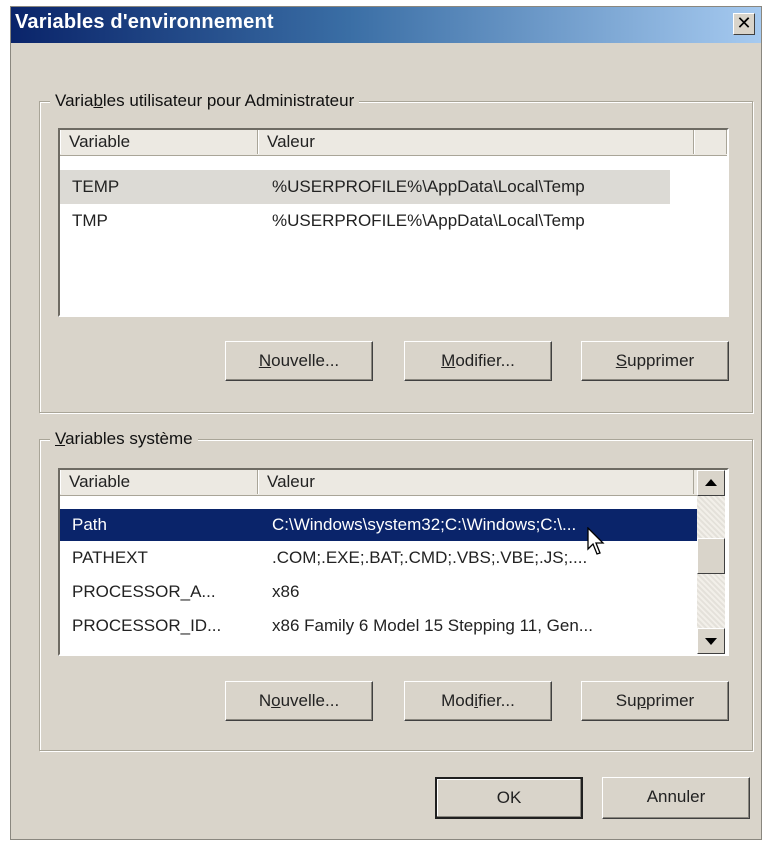  I want to click on table-row: TEMP %USERPROFILE%\AppData\Local\Temp, so click(365, 187).